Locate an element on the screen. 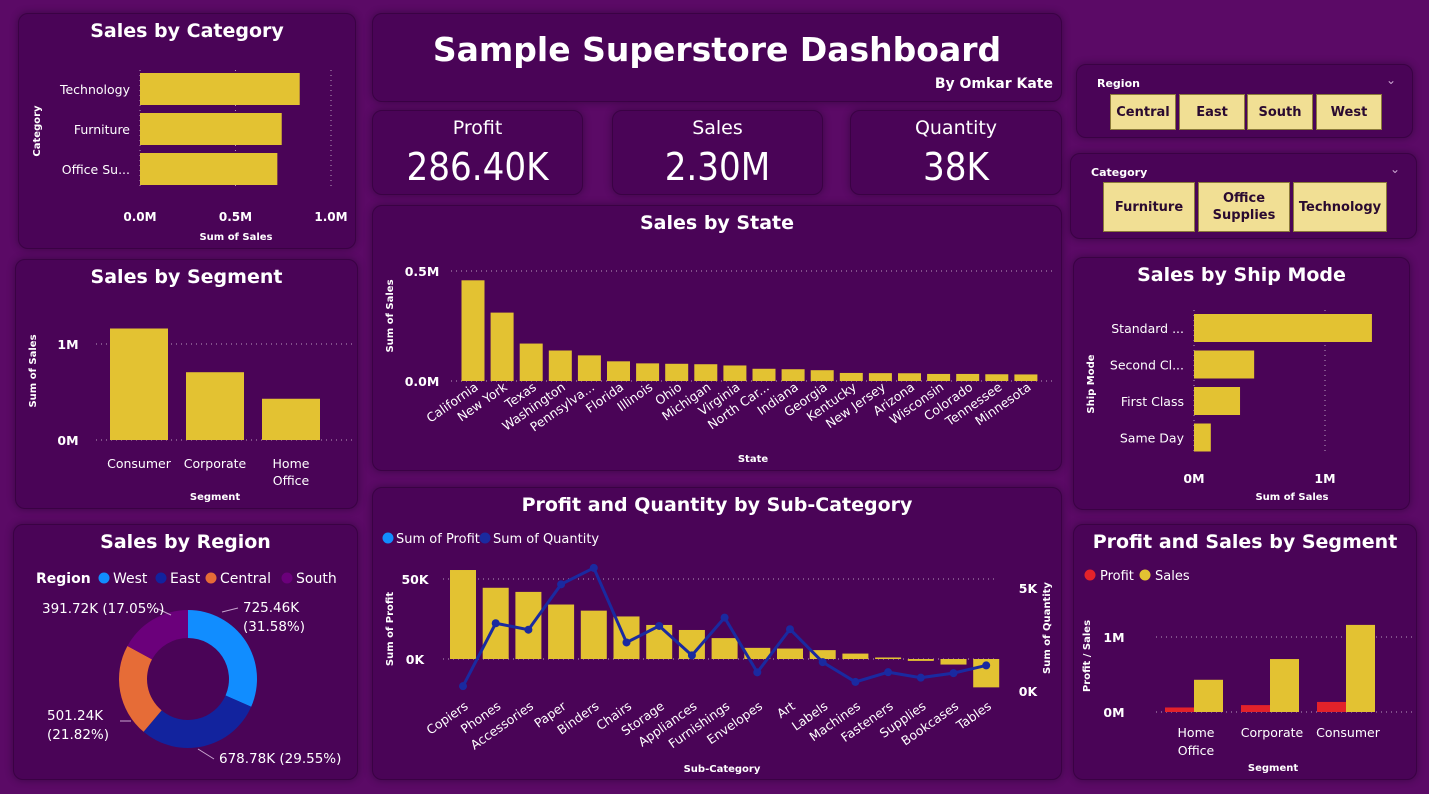 This screenshot has height=794, width=1429. x-tick-label: Tables is located at coordinates (973, 715).